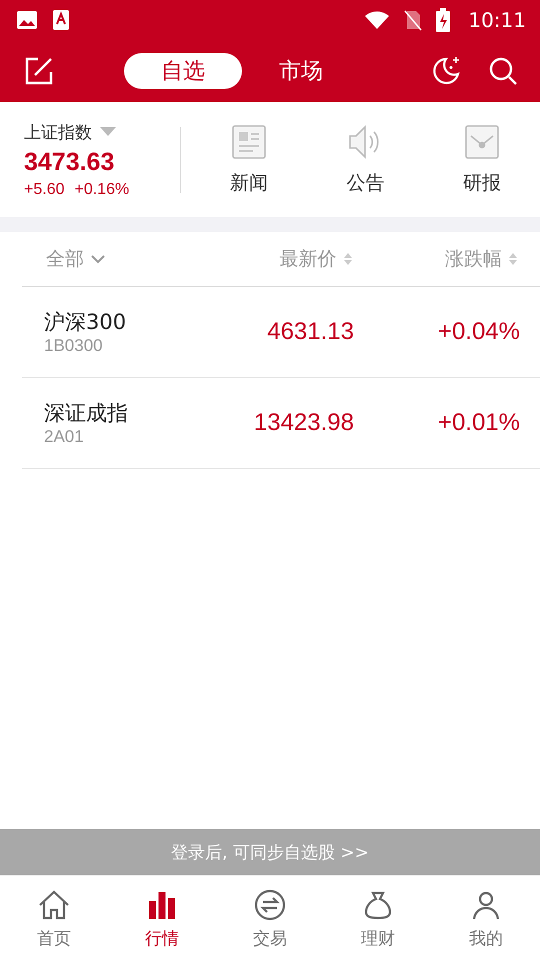 The width and height of the screenshot is (540, 960). What do you see at coordinates (116, 413) in the screenshot?
I see `stock-name: 深证成指` at bounding box center [116, 413].